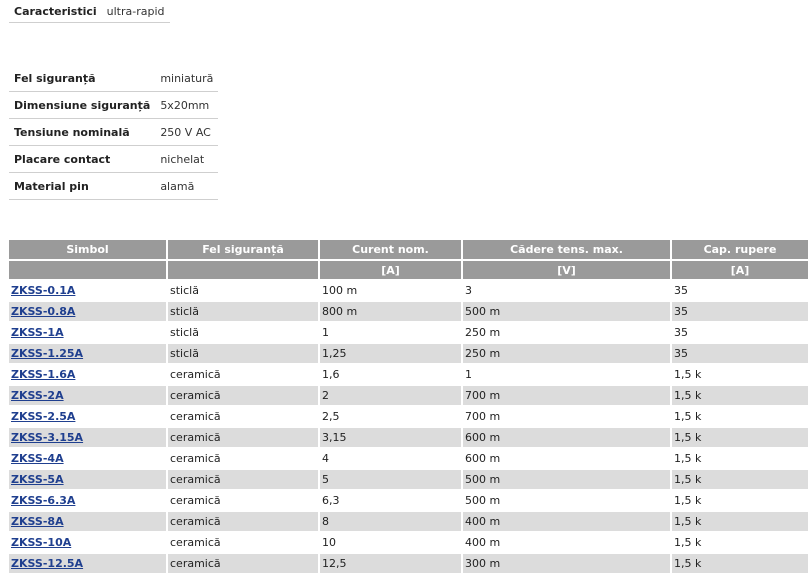 The image size is (812, 576). Describe the element at coordinates (37, 458) in the screenshot. I see `product-link: ZKSS-4A` at that location.